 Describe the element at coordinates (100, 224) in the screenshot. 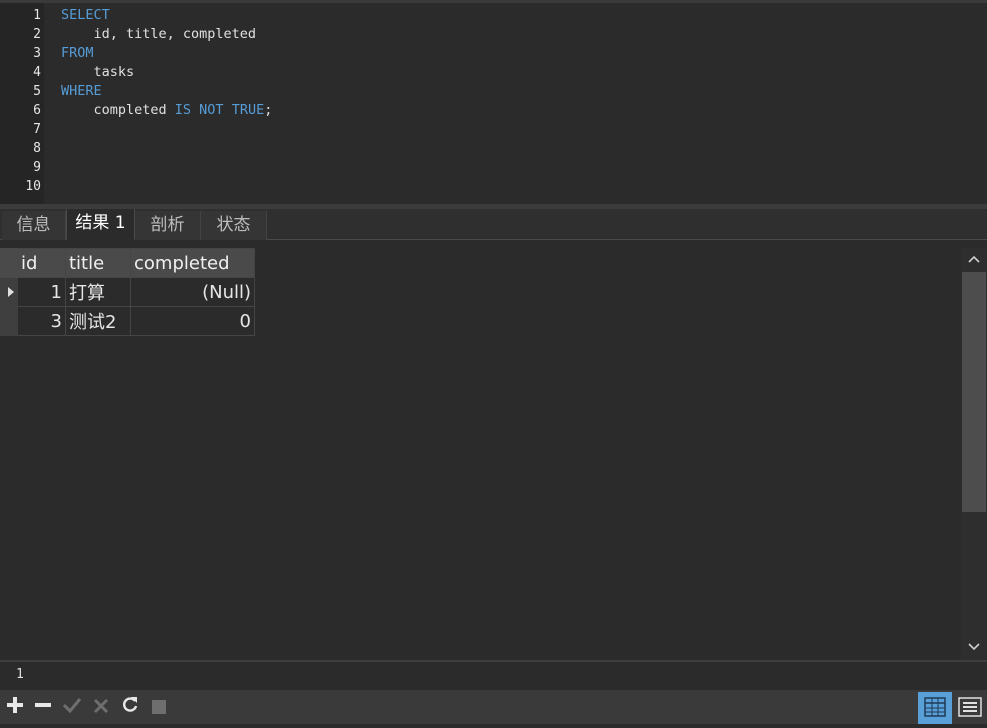

I see `tab-result-1: 结果 1` at that location.